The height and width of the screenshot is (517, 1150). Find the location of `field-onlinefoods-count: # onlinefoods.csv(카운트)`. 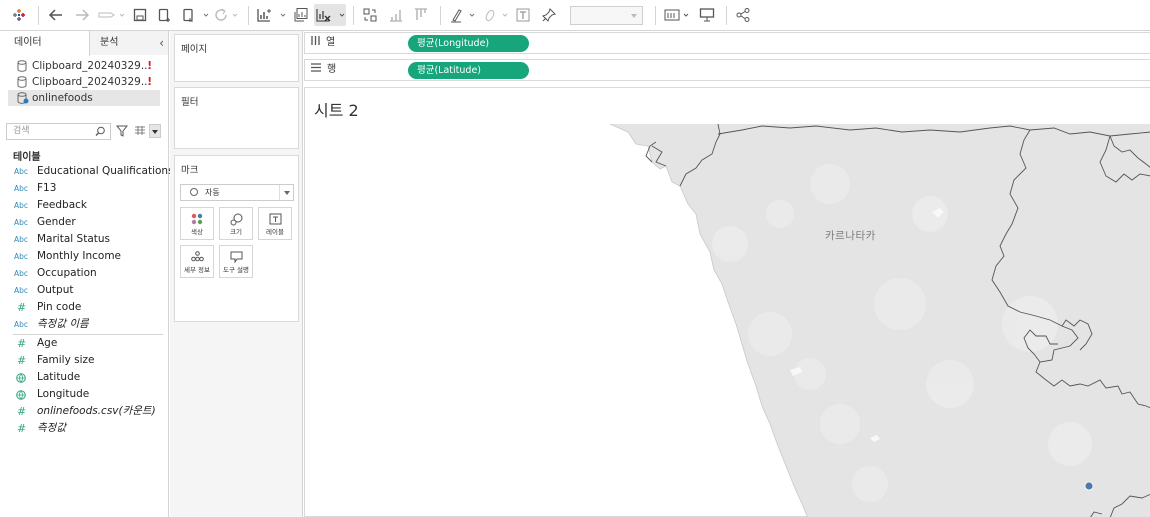

field-onlinefoods-count: # onlinefoods.csv(카운트) is located at coordinates (89, 411).